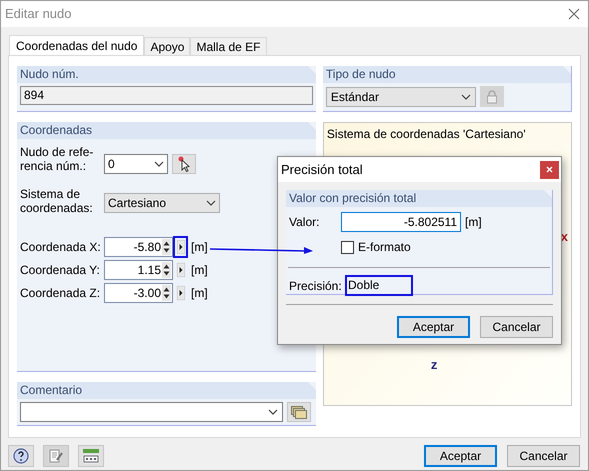  I want to click on coordinate-label: Coordenada Z:, so click(61, 293).